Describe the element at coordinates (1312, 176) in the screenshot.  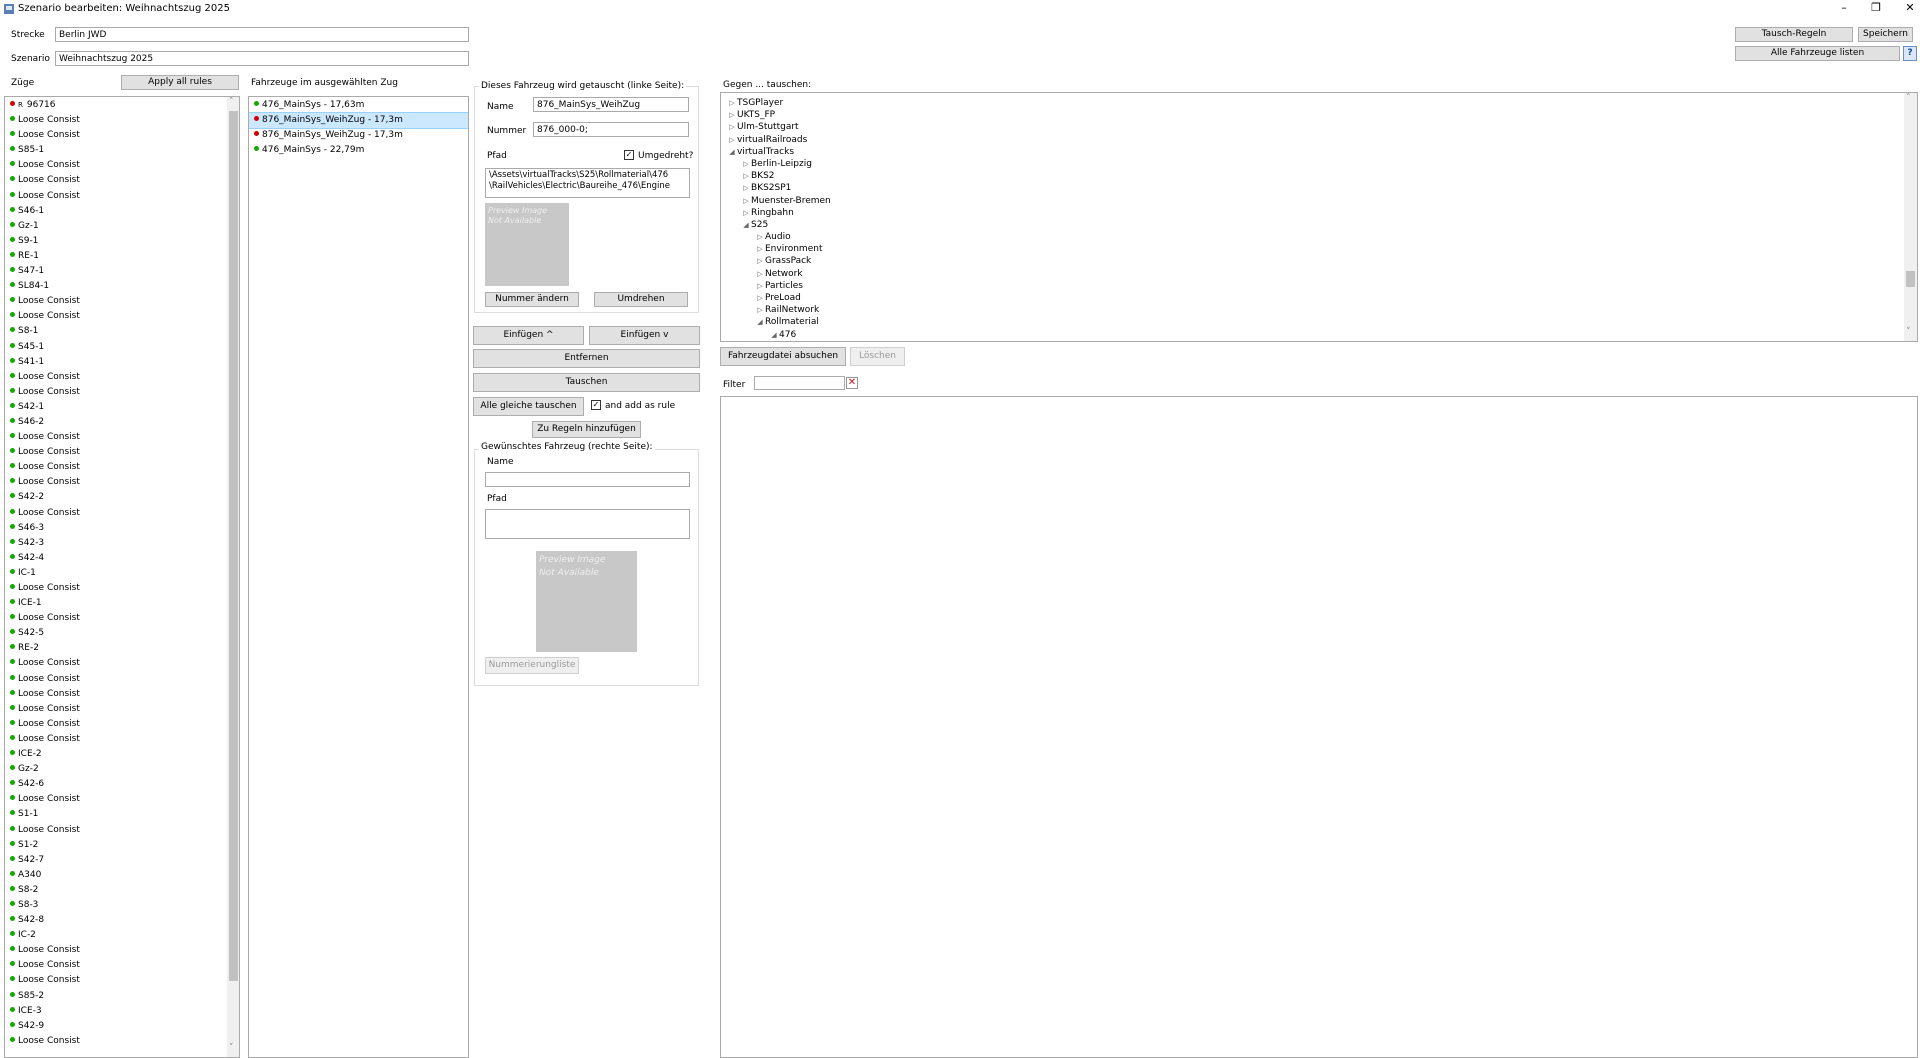
I see `tree-node: ▷ BKS2` at that location.